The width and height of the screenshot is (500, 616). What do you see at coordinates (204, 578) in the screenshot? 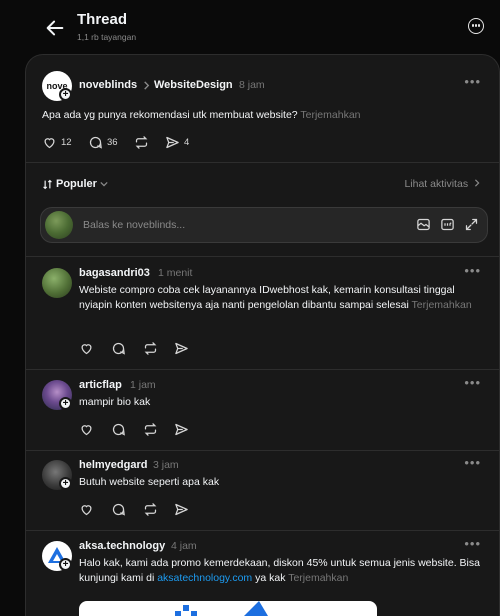
I see `website-link: aksatechnology.com` at bounding box center [204, 578].